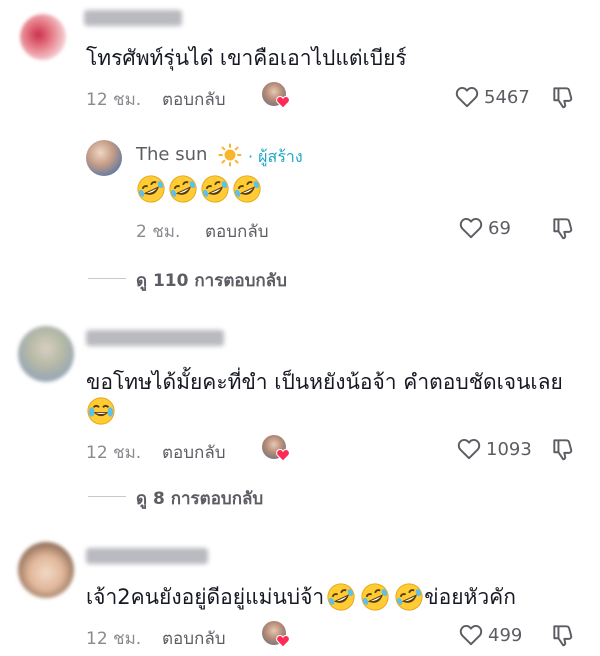 The width and height of the screenshot is (600, 656). Describe the element at coordinates (101, 411) in the screenshot. I see `joy-emoji` at that location.